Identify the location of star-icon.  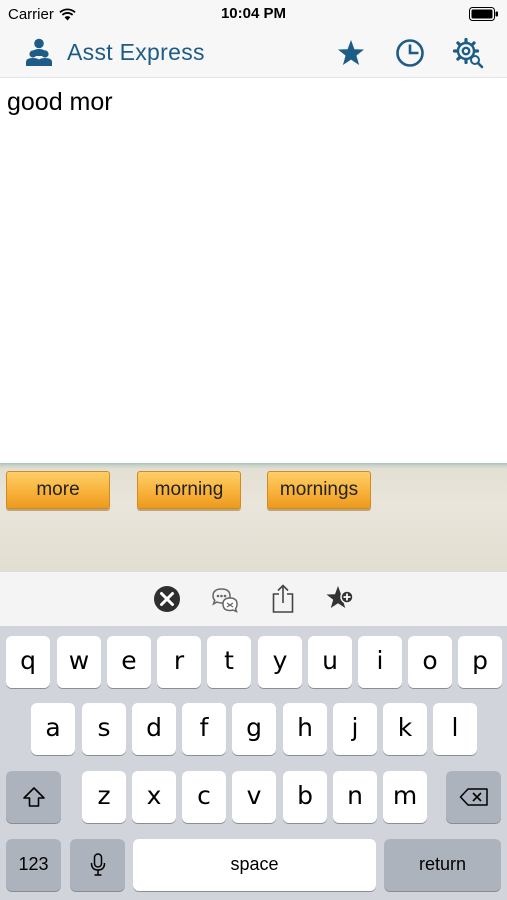
(351, 53).